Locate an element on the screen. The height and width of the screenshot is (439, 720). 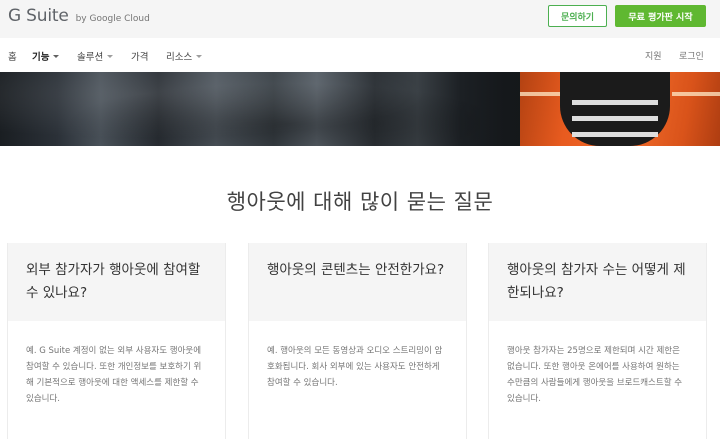
brand-name: G Suite is located at coordinates (38, 16).